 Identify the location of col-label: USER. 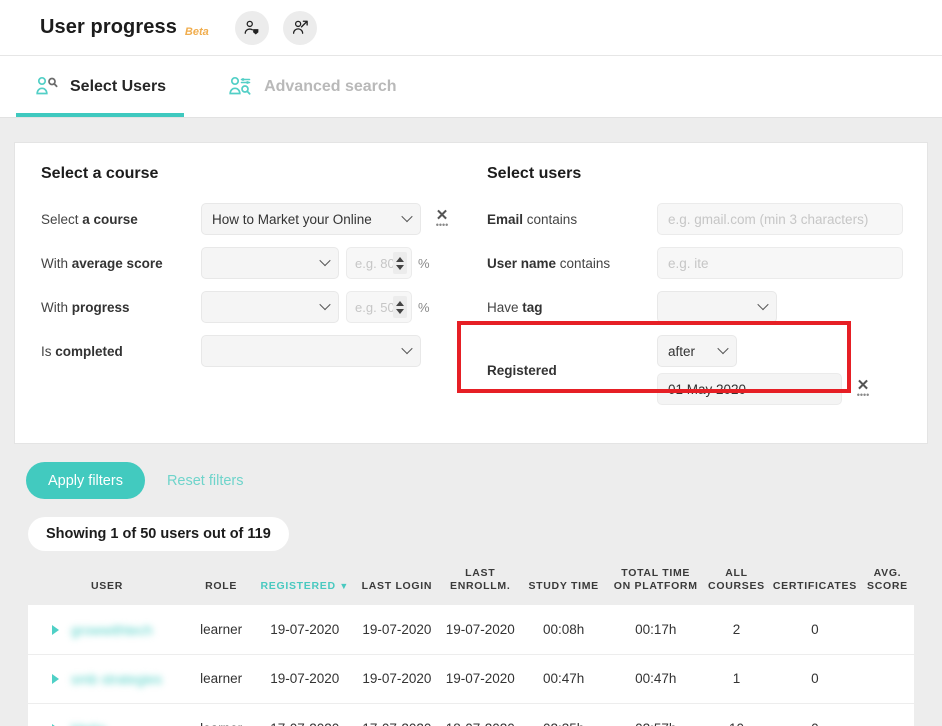
(107, 586).